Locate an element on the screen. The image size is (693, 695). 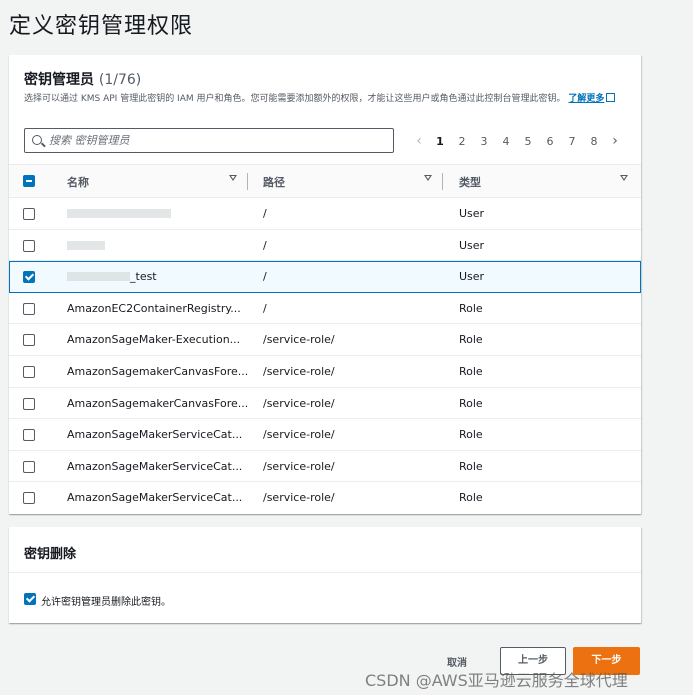
watermark: CSDN @AWS亚马逊云服务全球代理 is located at coordinates (496, 680).